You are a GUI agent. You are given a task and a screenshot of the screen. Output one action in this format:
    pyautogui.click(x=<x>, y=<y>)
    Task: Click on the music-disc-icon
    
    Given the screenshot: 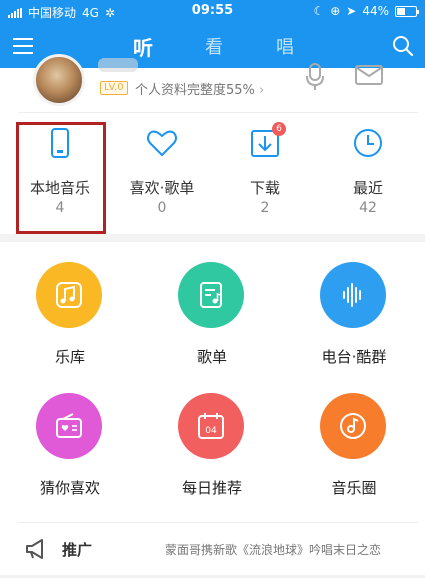 What is the action you would take?
    pyautogui.click(x=353, y=426)
    